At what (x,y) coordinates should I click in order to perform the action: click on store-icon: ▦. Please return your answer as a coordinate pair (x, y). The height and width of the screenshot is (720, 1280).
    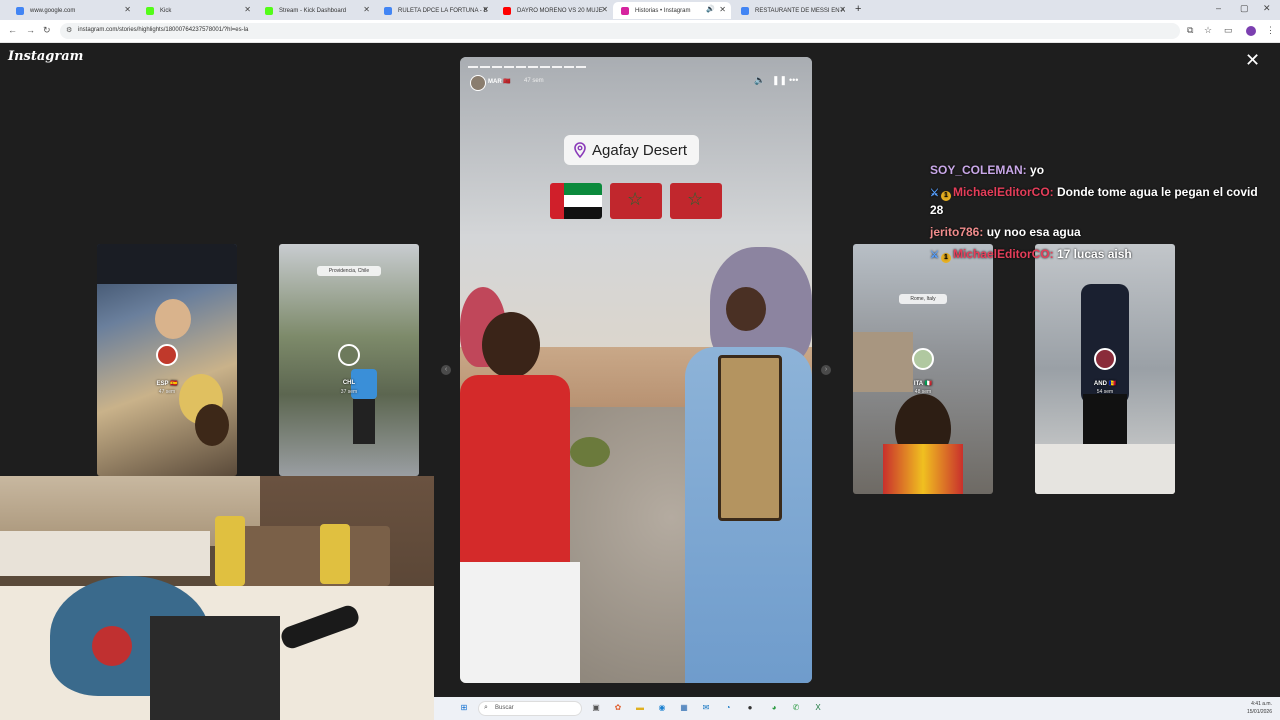
    Looking at the image, I should click on (684, 708).